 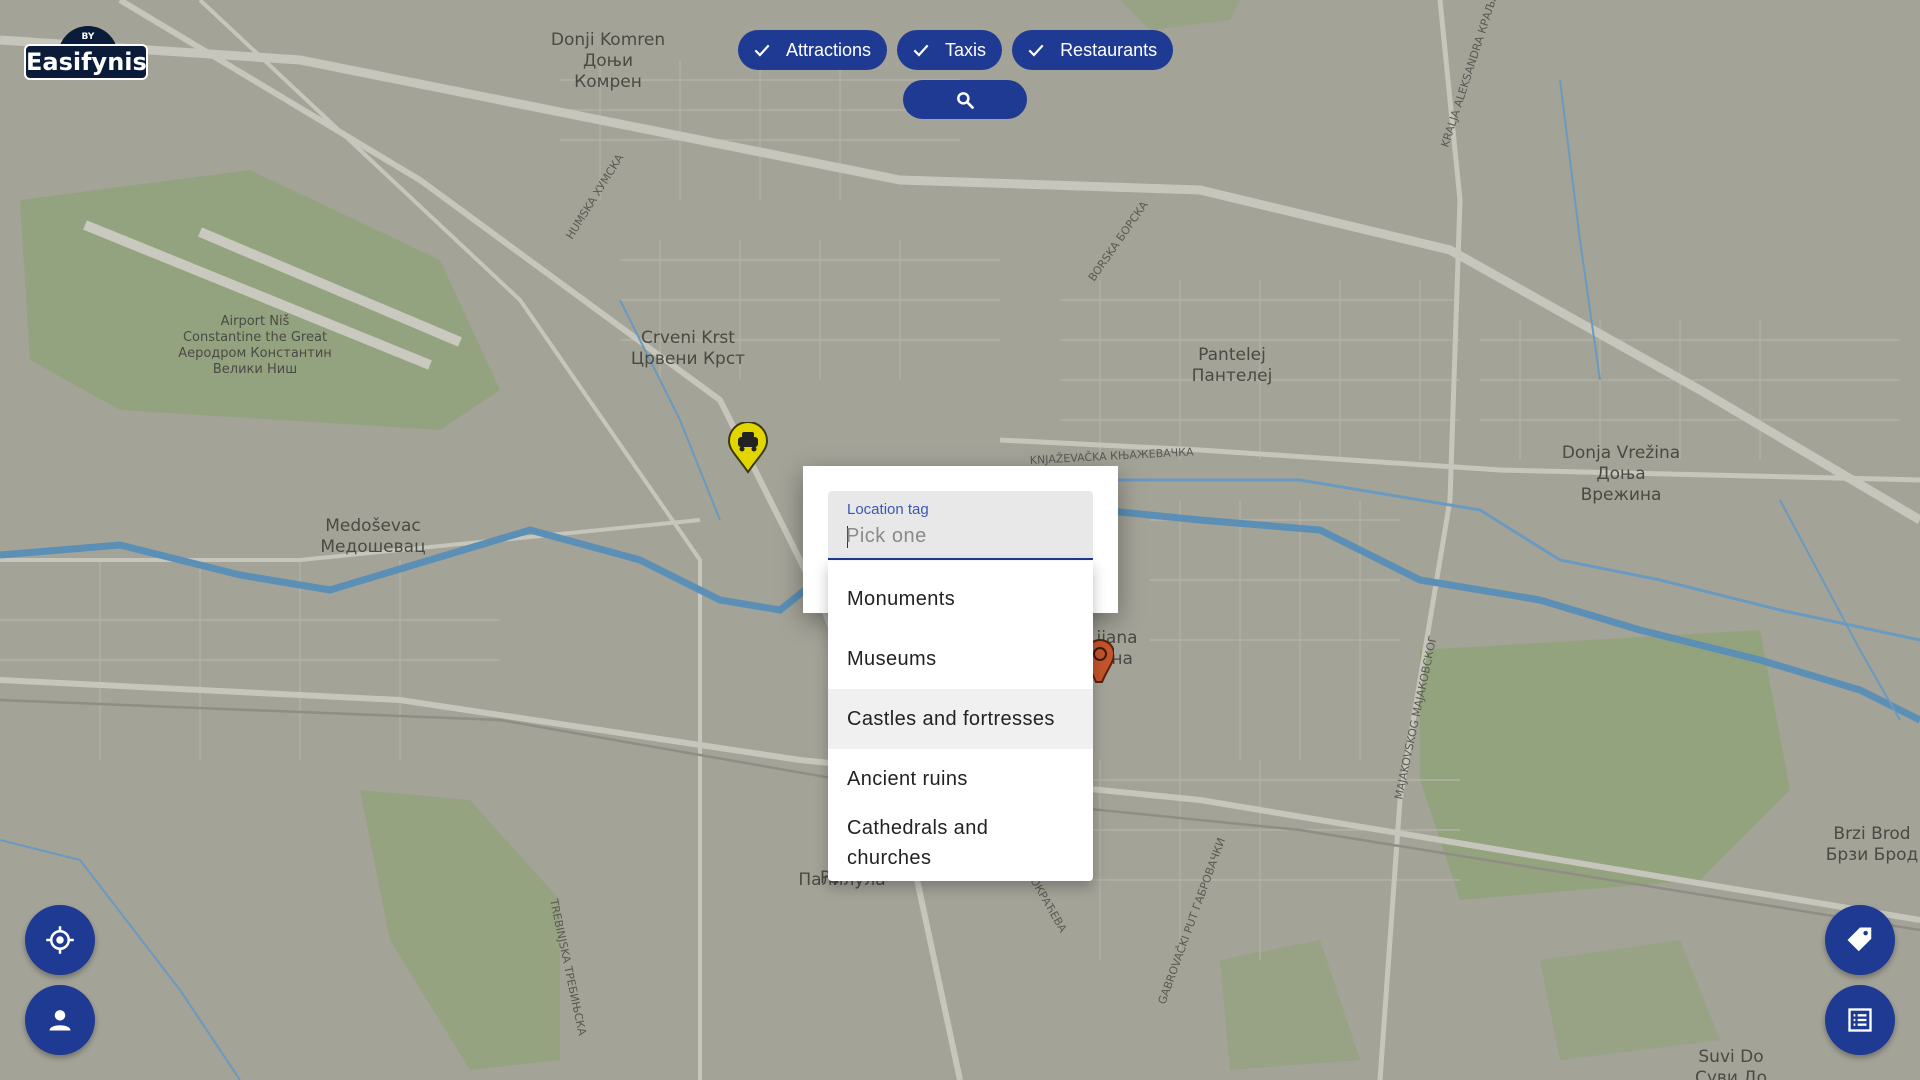 I want to click on svg-text: Constantine the Great, so click(x=255, y=337).